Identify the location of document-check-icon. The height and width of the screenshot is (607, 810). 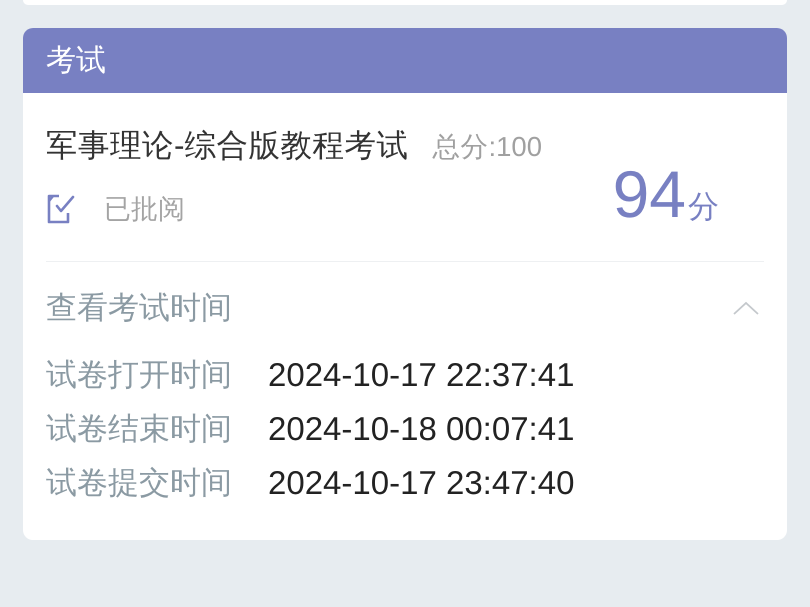
(61, 209).